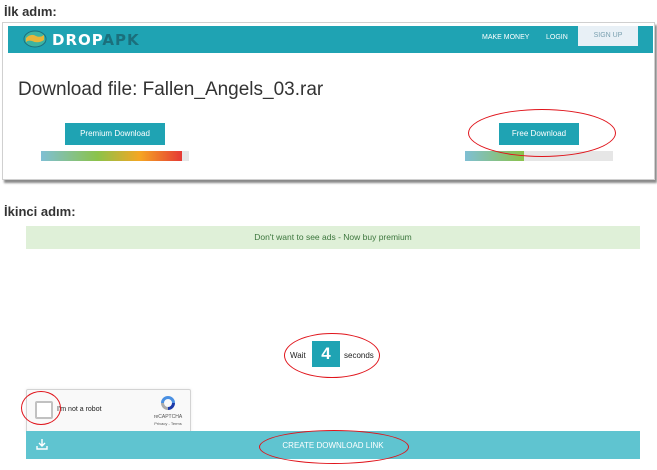  I want to click on recaptcha-label: I'm not a robot, so click(79, 409).